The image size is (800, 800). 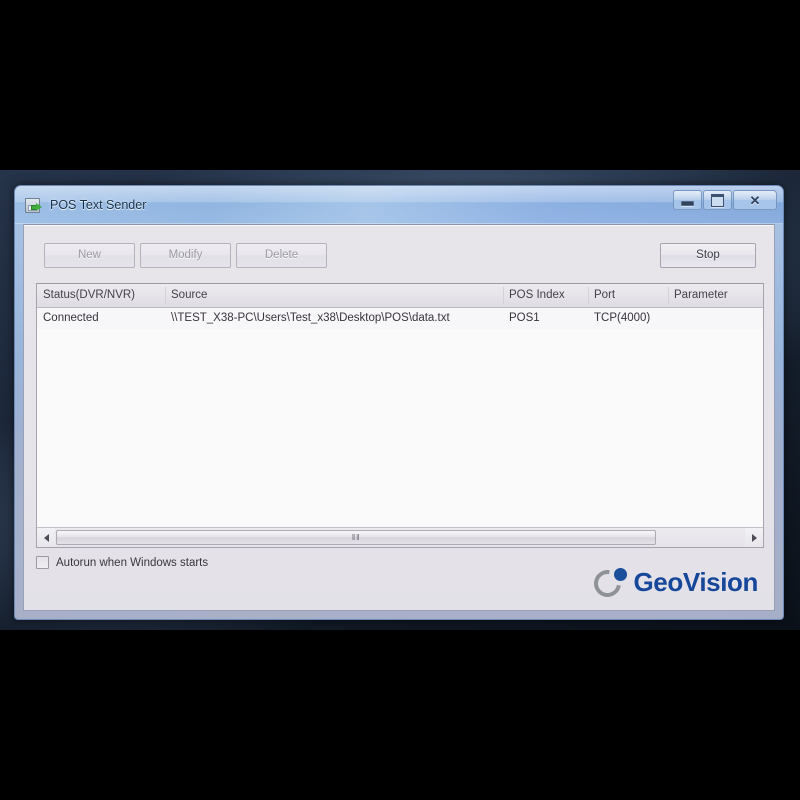 What do you see at coordinates (715, 318) in the screenshot?
I see `cell-parameter` at bounding box center [715, 318].